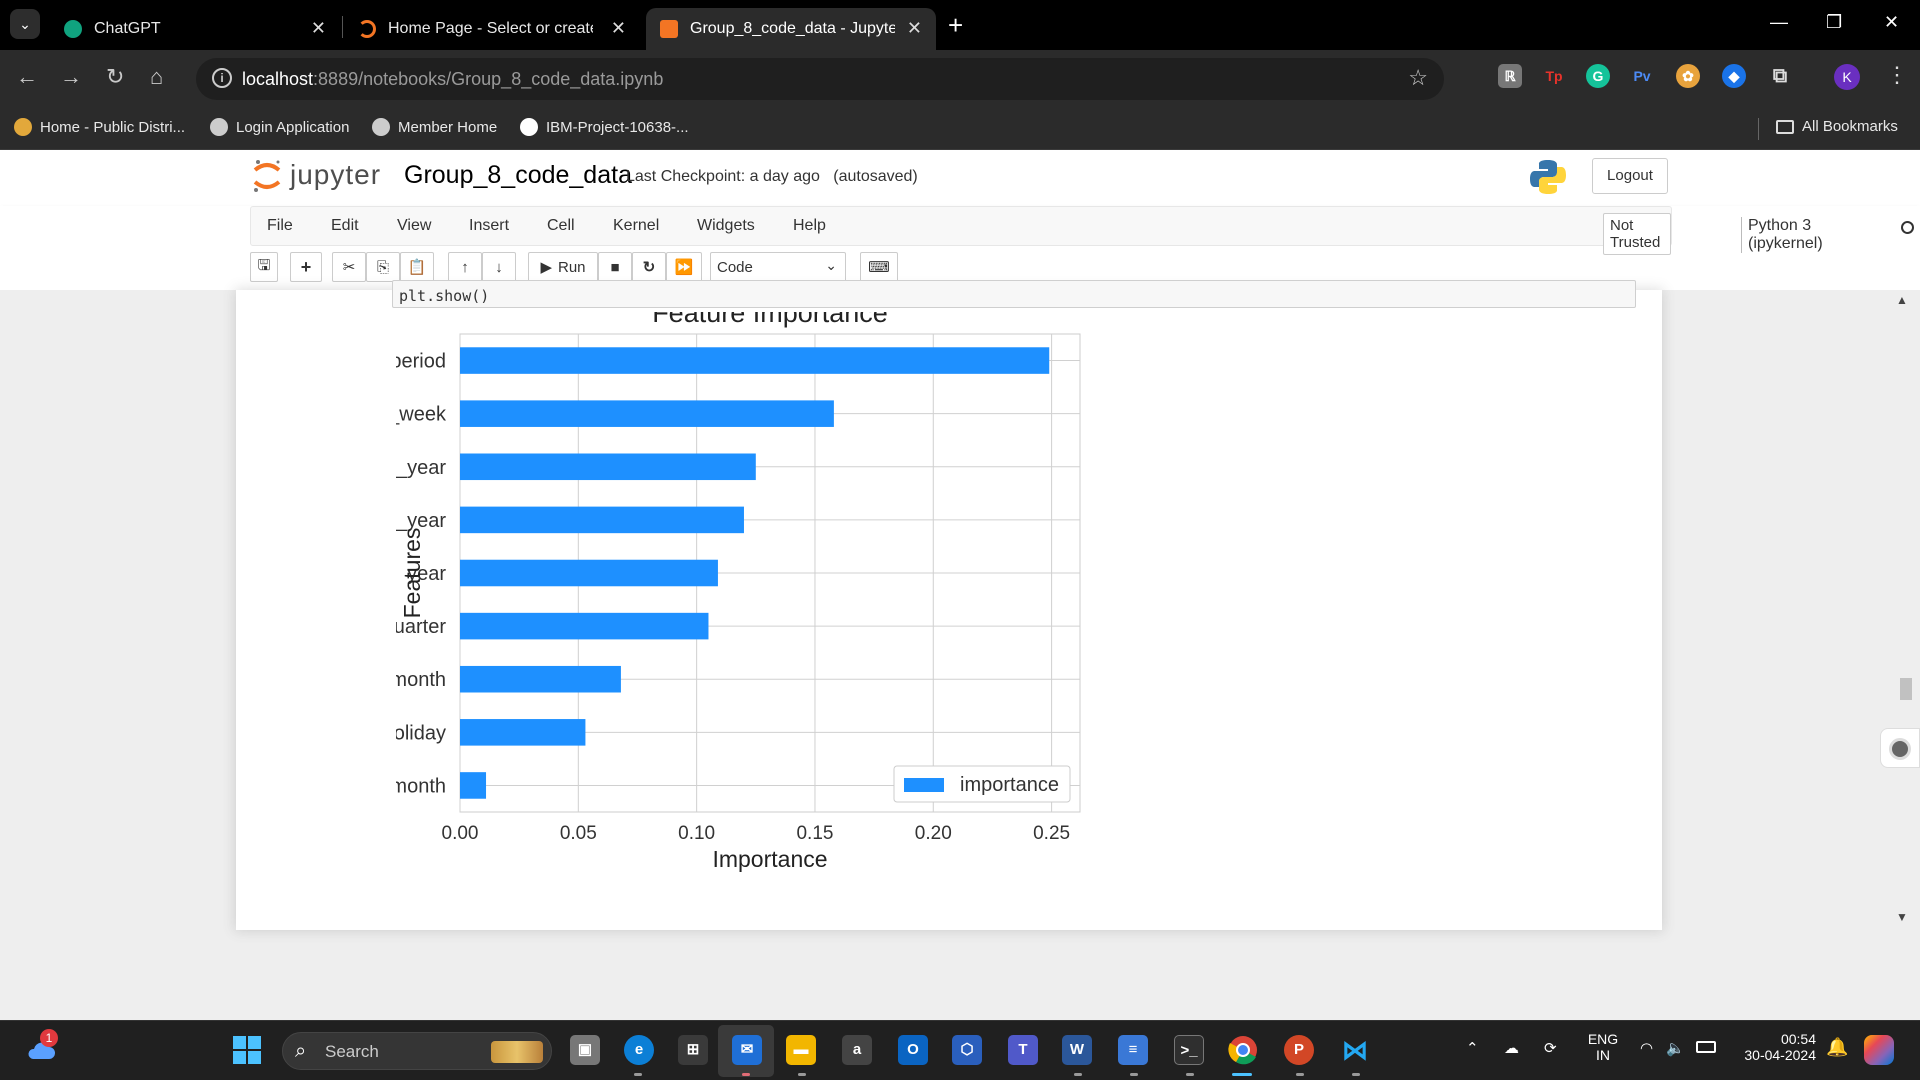 This screenshot has height=1080, width=1920. I want to click on jupyter-logo: jupyter, so click(316, 175).